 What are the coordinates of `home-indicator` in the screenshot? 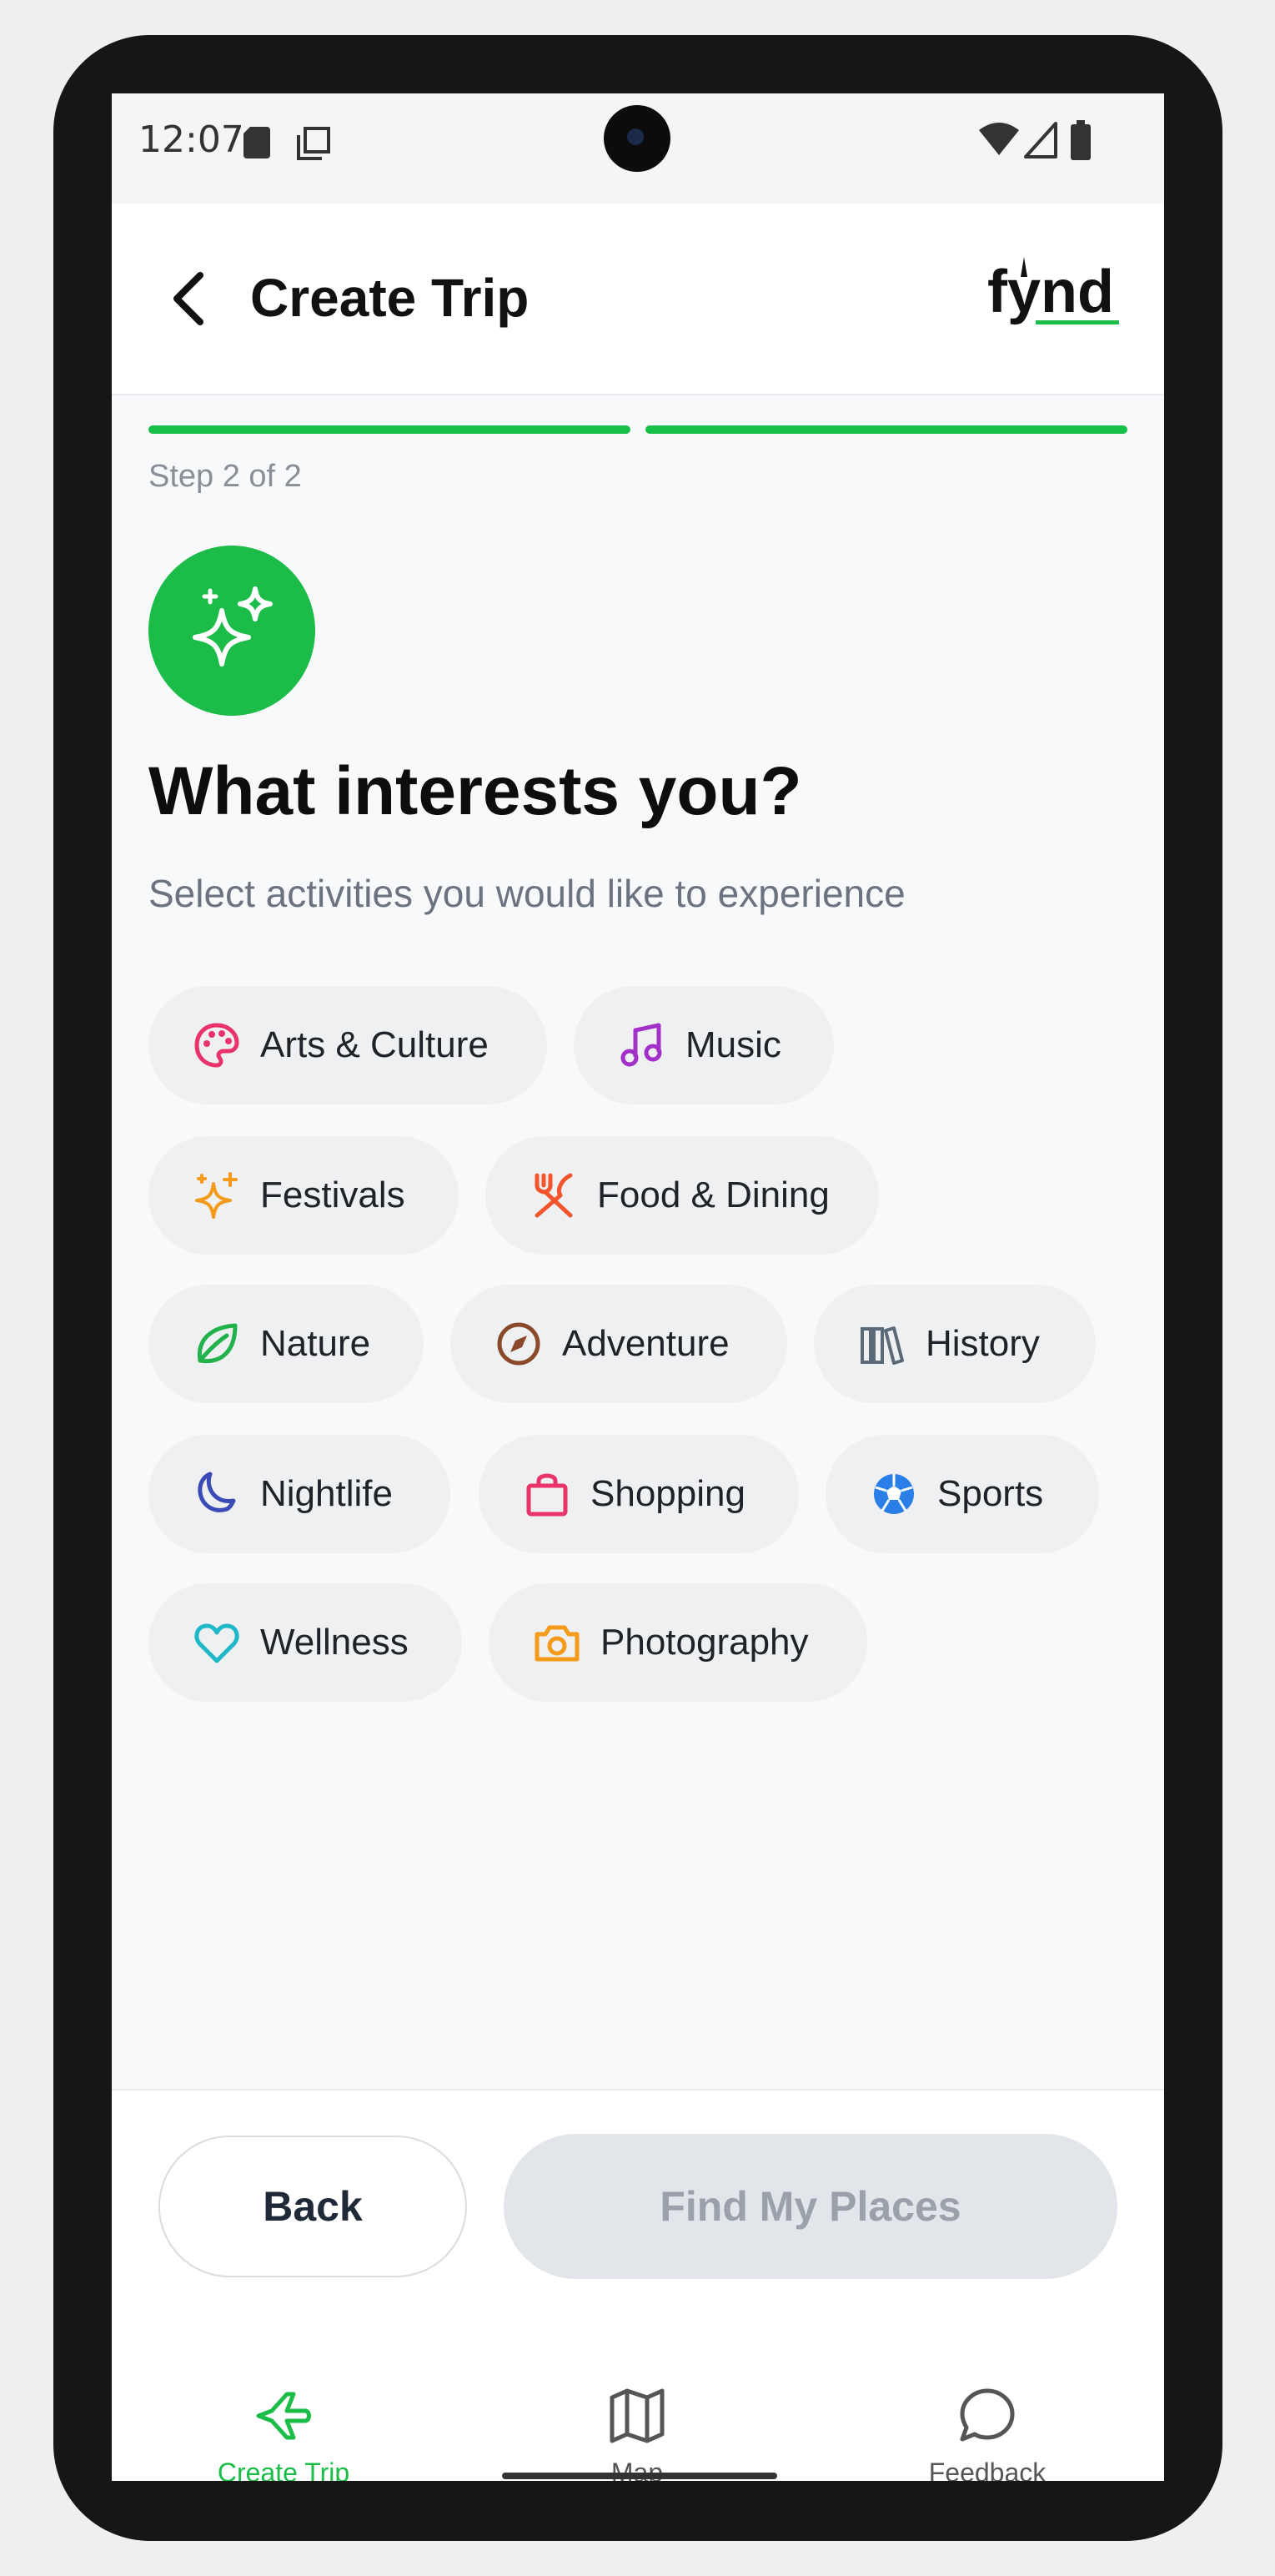 It's located at (639, 2476).